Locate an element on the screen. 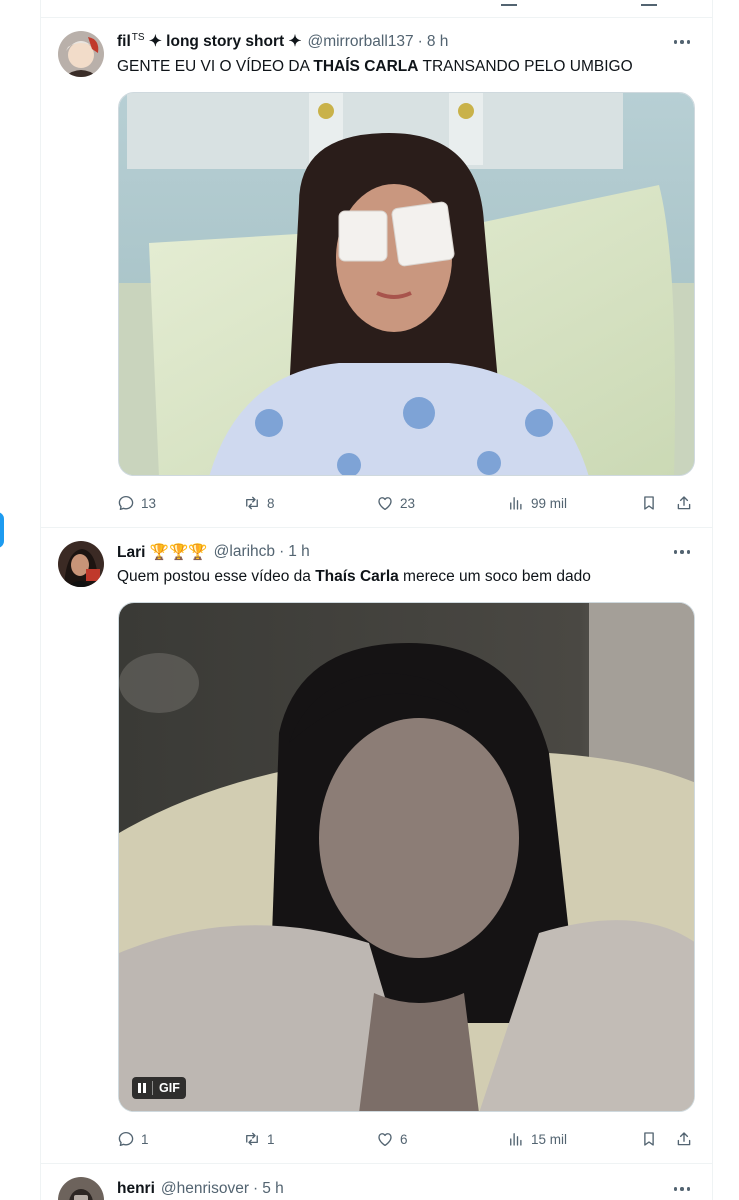  timestamp: 1 h is located at coordinates (299, 552).